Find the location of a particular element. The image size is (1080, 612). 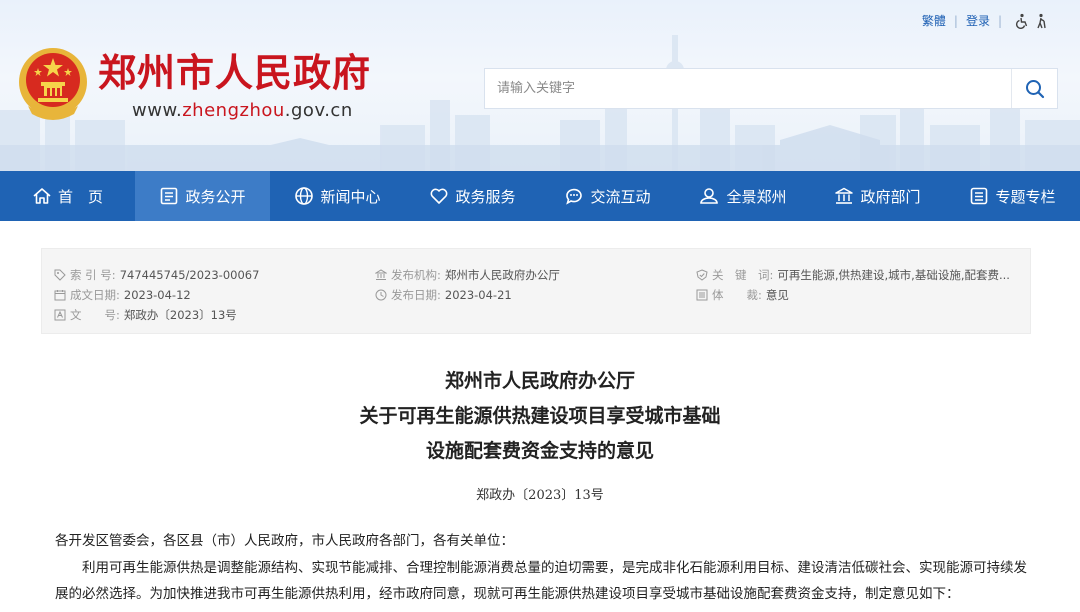

url-suffix: .gov.cn is located at coordinates (318, 110).